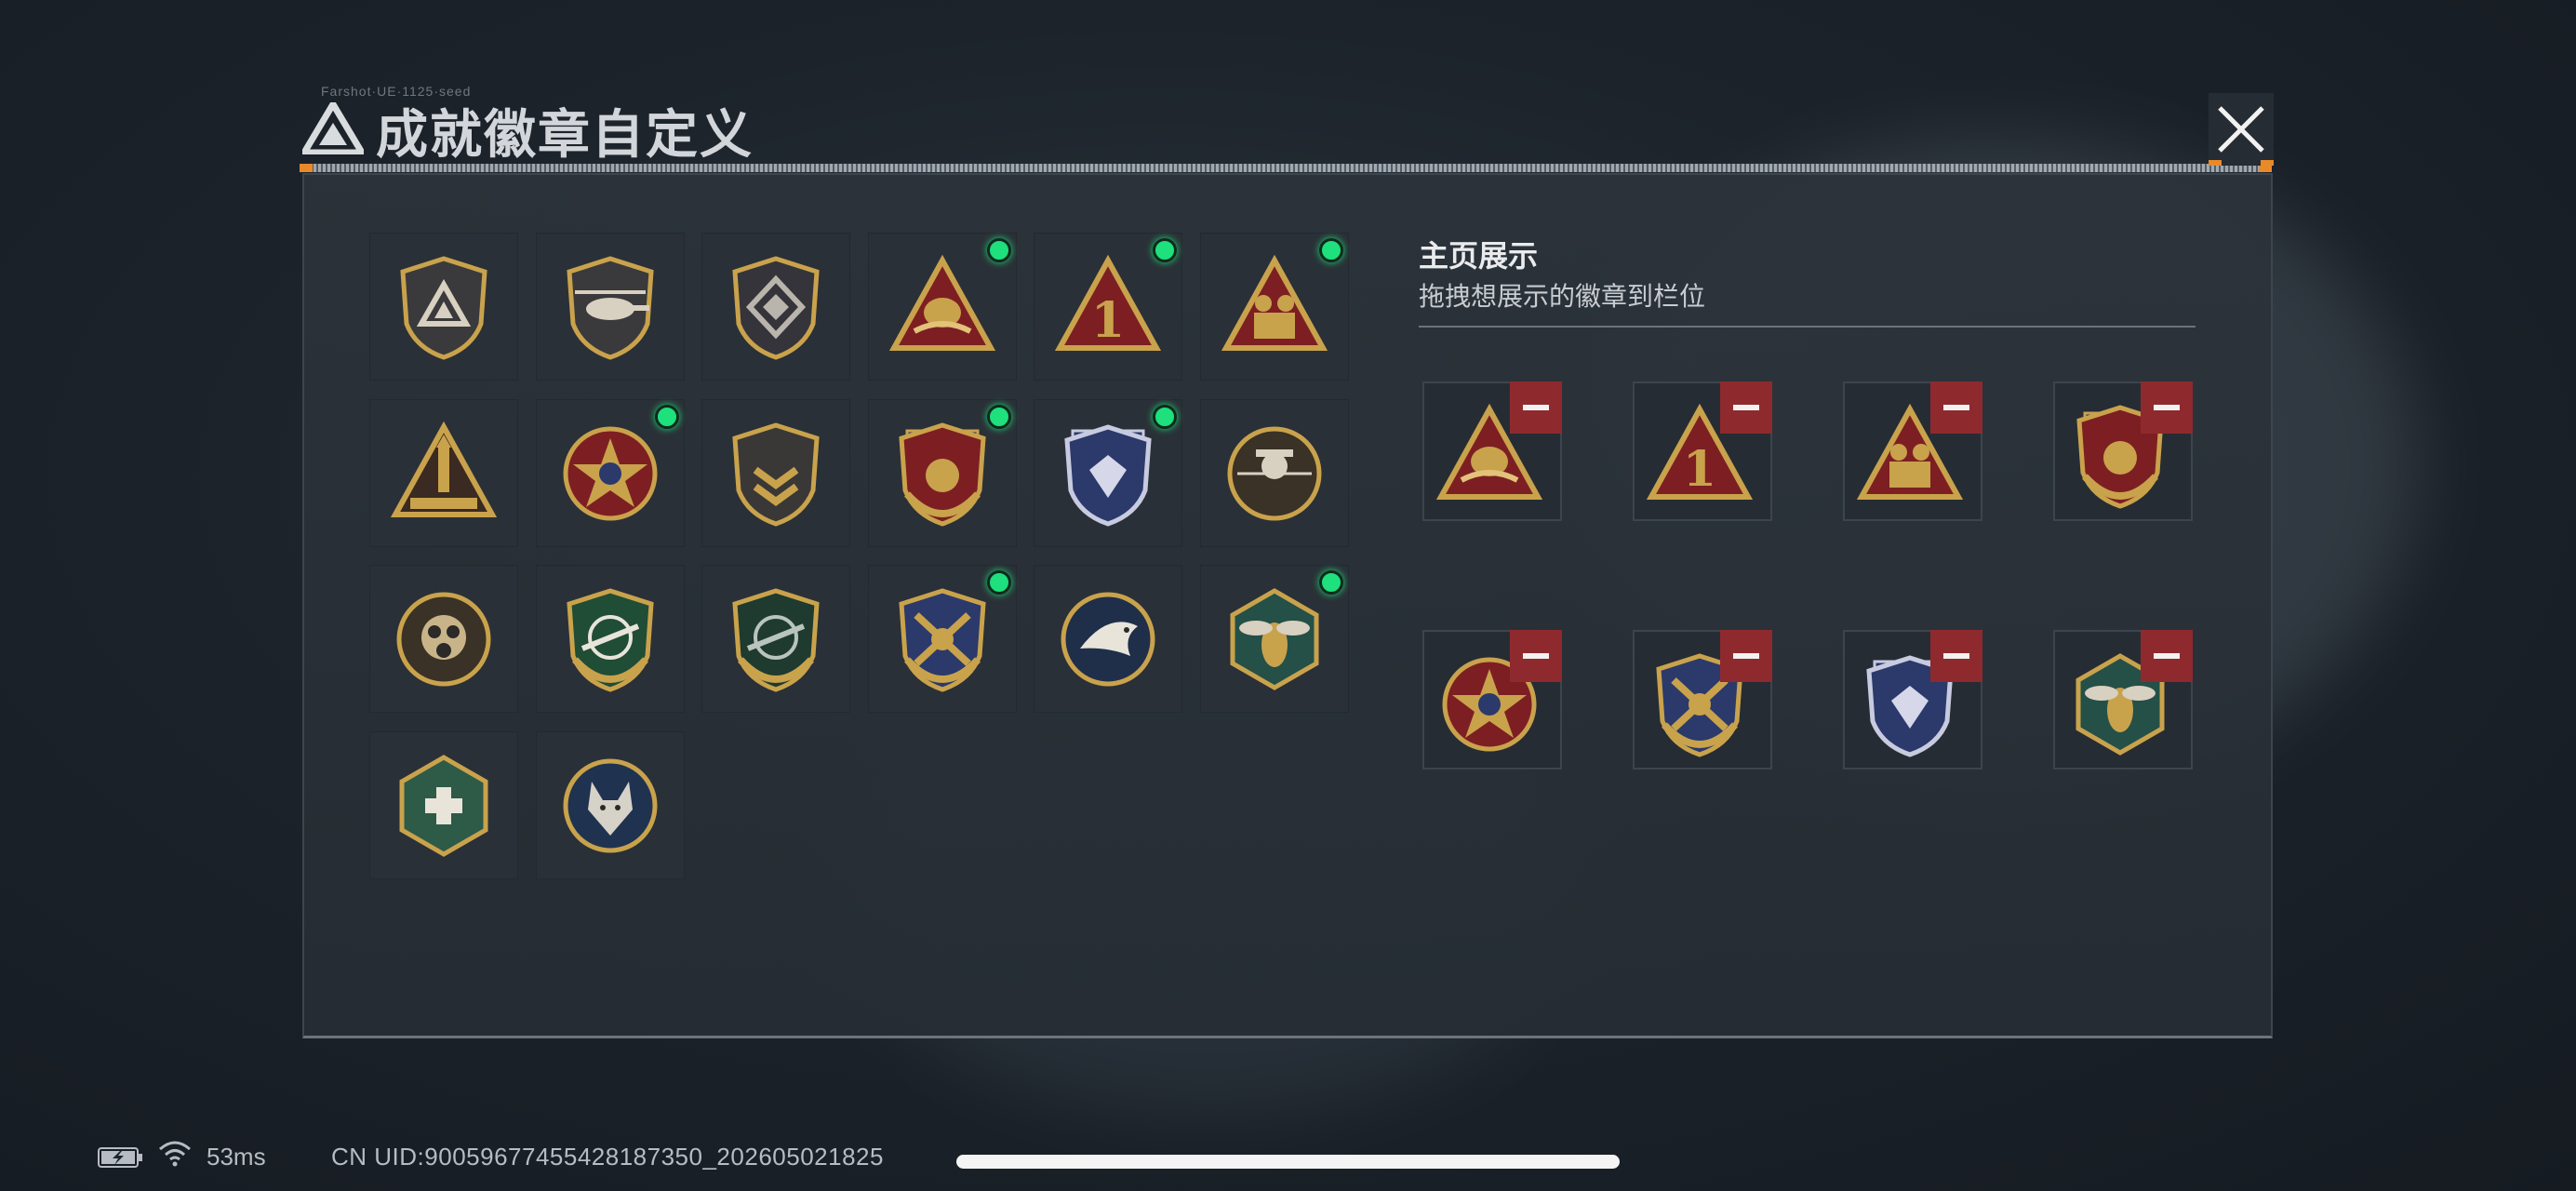  What do you see at coordinates (1562, 296) in the screenshot?
I see `showcase-hint: 拖拽想展示的徽章到栏位` at bounding box center [1562, 296].